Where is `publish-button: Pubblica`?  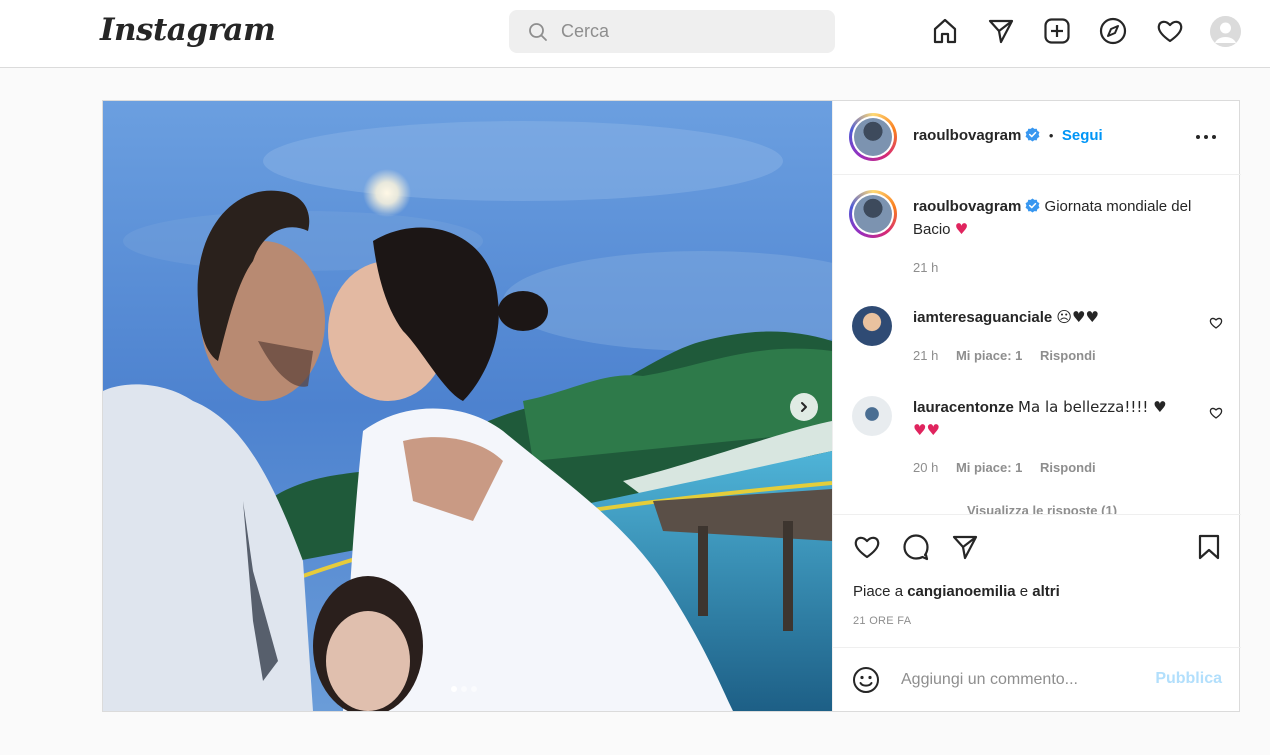
publish-button: Pubblica is located at coordinates (1188, 679).